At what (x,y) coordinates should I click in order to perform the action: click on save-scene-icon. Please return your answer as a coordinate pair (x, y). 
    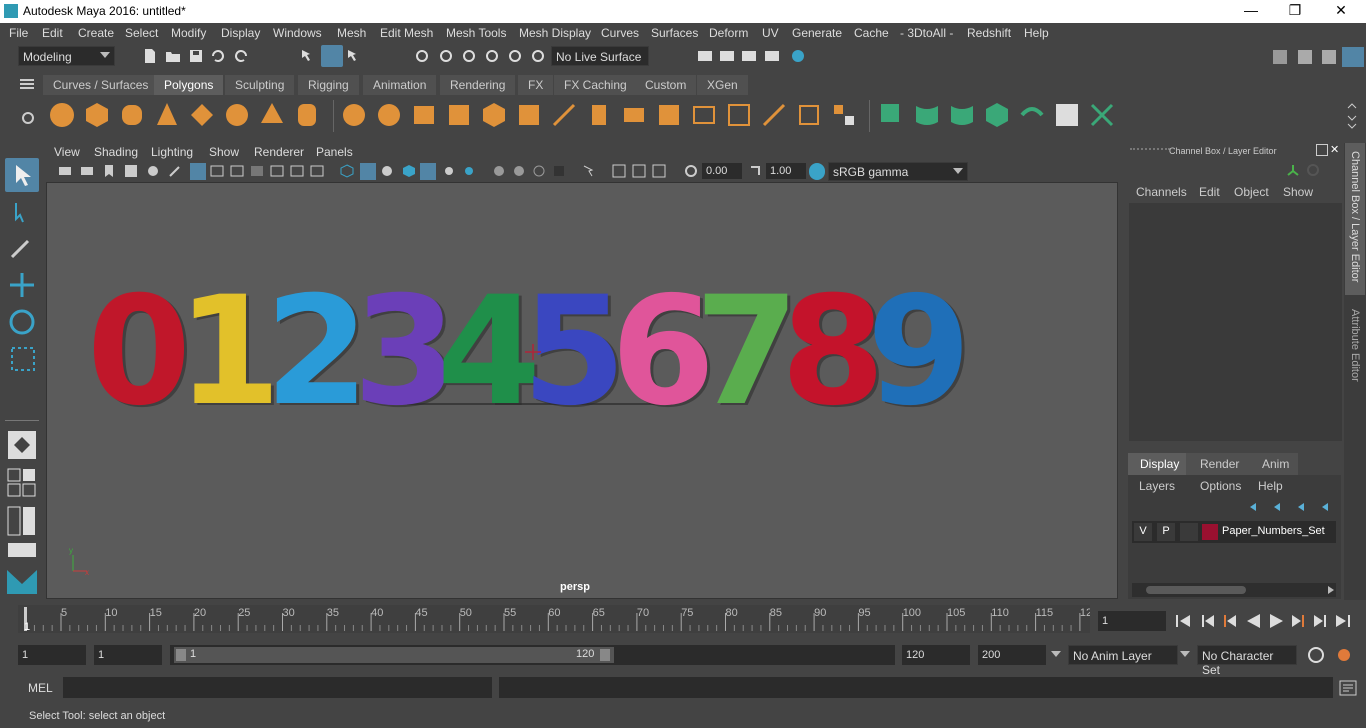
    Looking at the image, I should click on (196, 56).